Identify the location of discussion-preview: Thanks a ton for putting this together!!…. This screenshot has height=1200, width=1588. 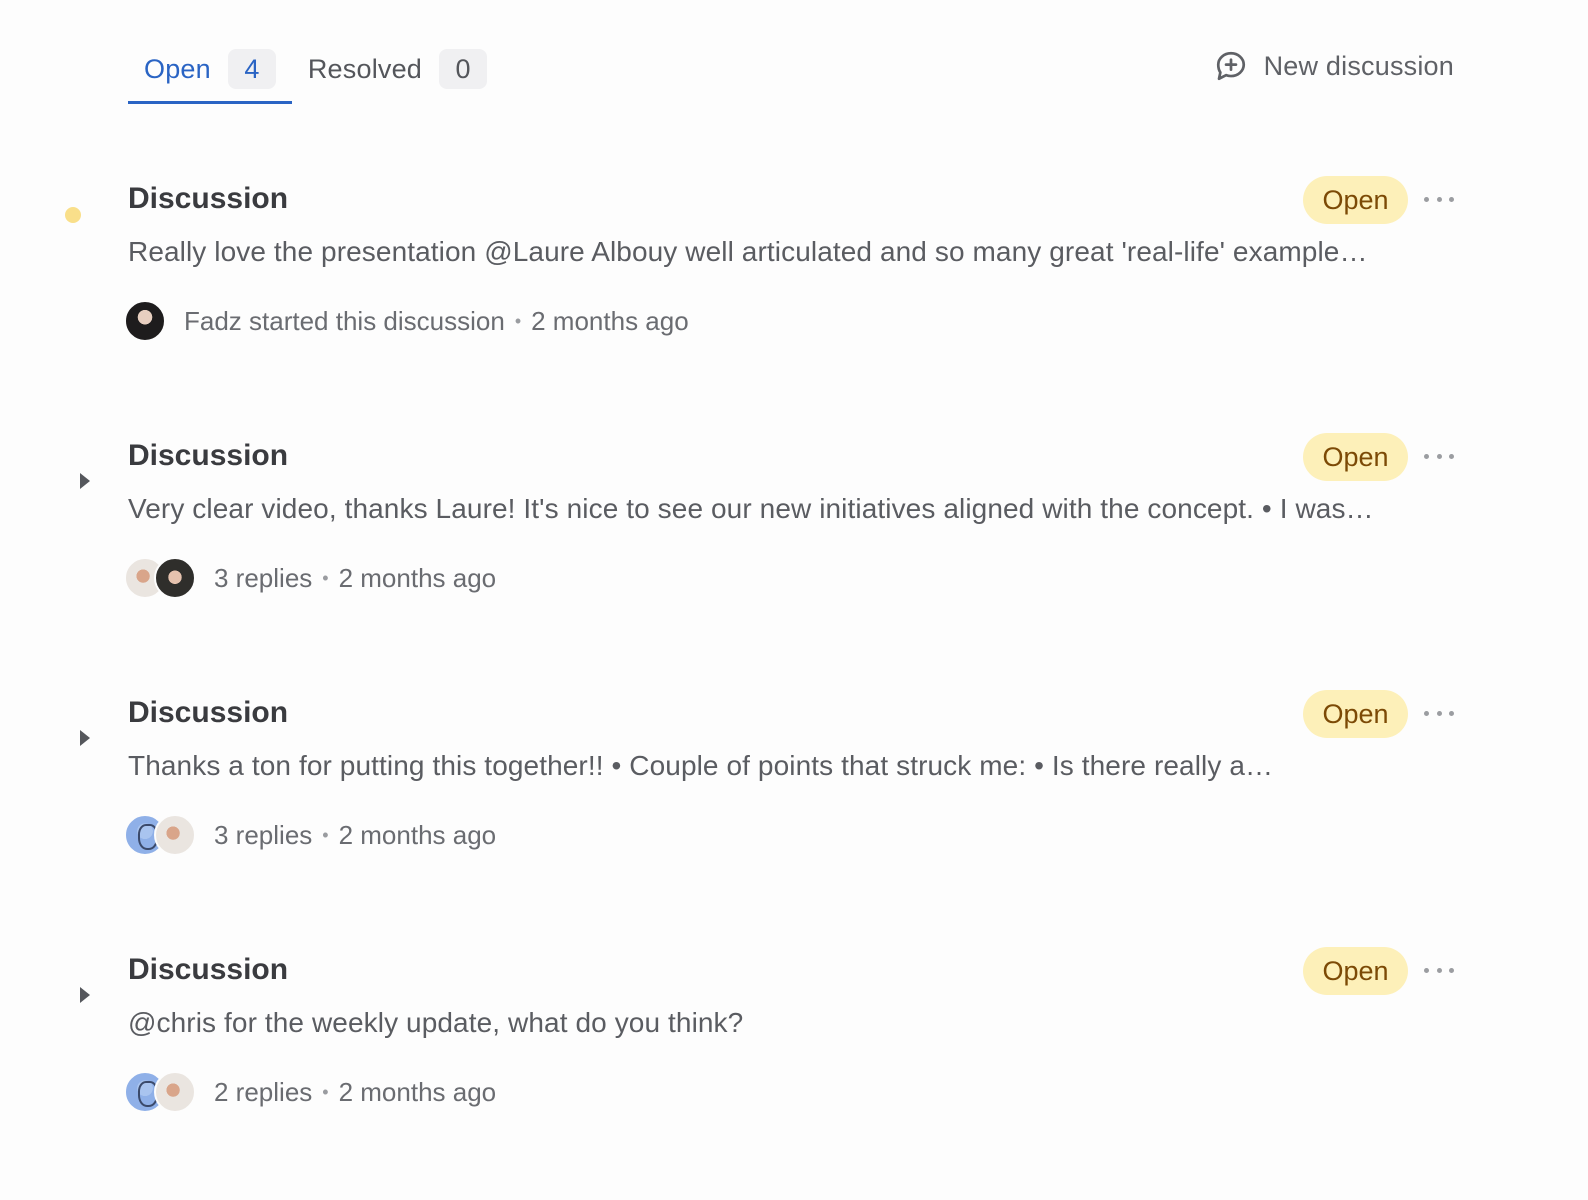
(701, 765).